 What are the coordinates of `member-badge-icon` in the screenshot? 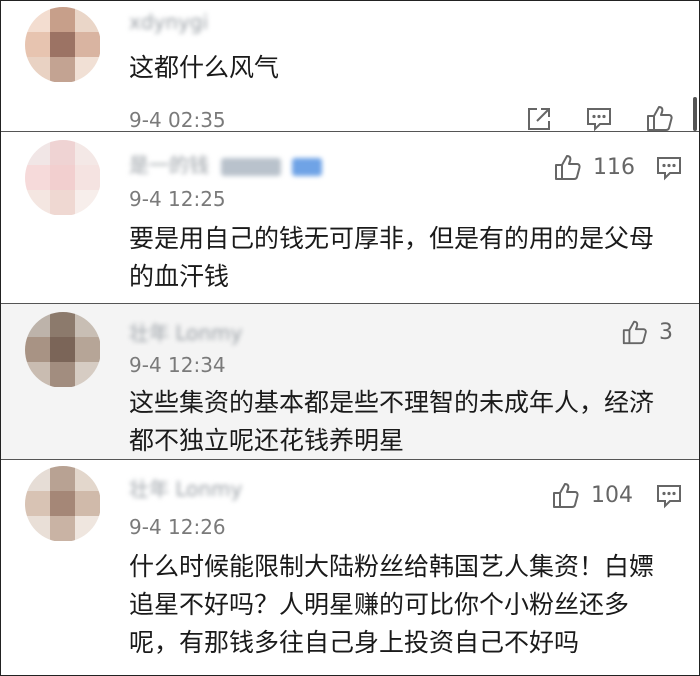 It's located at (306, 166).